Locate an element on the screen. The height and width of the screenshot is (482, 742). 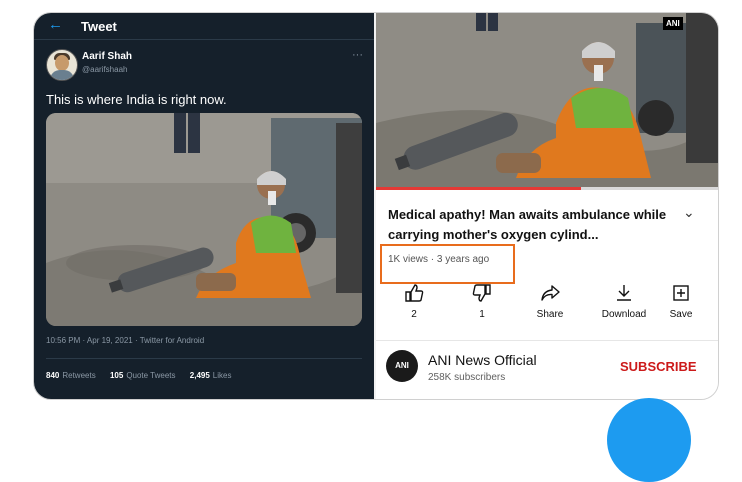
tweet-text: This is where India is right now. is located at coordinates (136, 99).